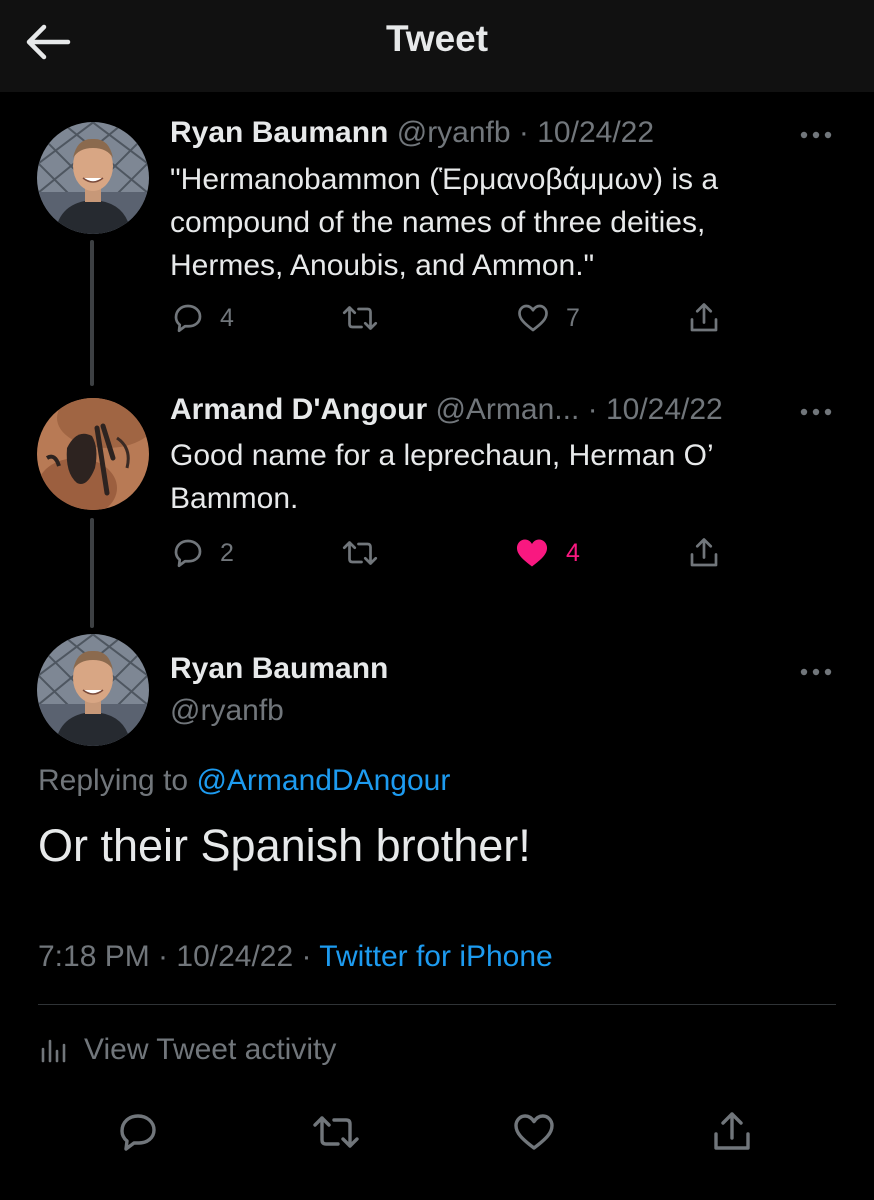  Describe the element at coordinates (227, 711) in the screenshot. I see `main-author-handle: @ryanfb` at that location.